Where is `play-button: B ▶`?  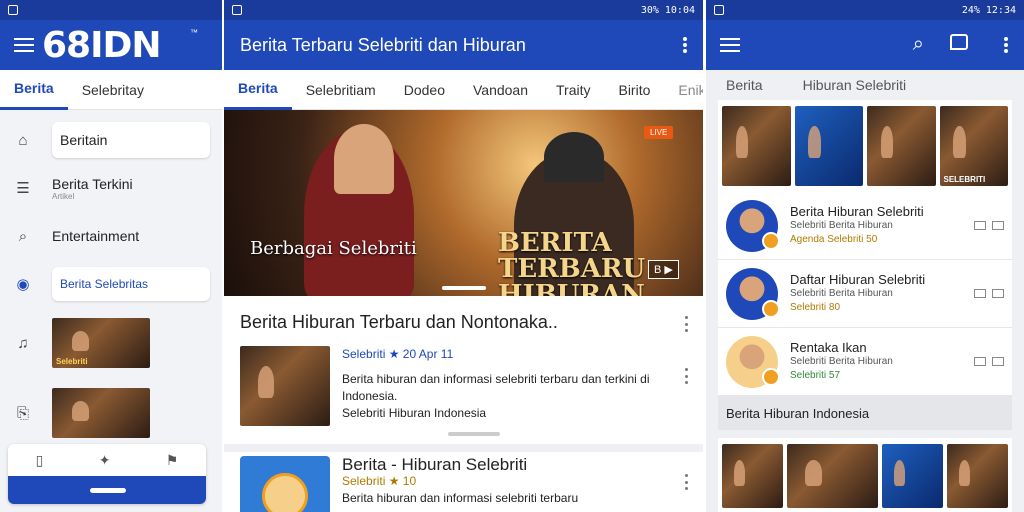
play-button: B ▶ is located at coordinates (663, 269).